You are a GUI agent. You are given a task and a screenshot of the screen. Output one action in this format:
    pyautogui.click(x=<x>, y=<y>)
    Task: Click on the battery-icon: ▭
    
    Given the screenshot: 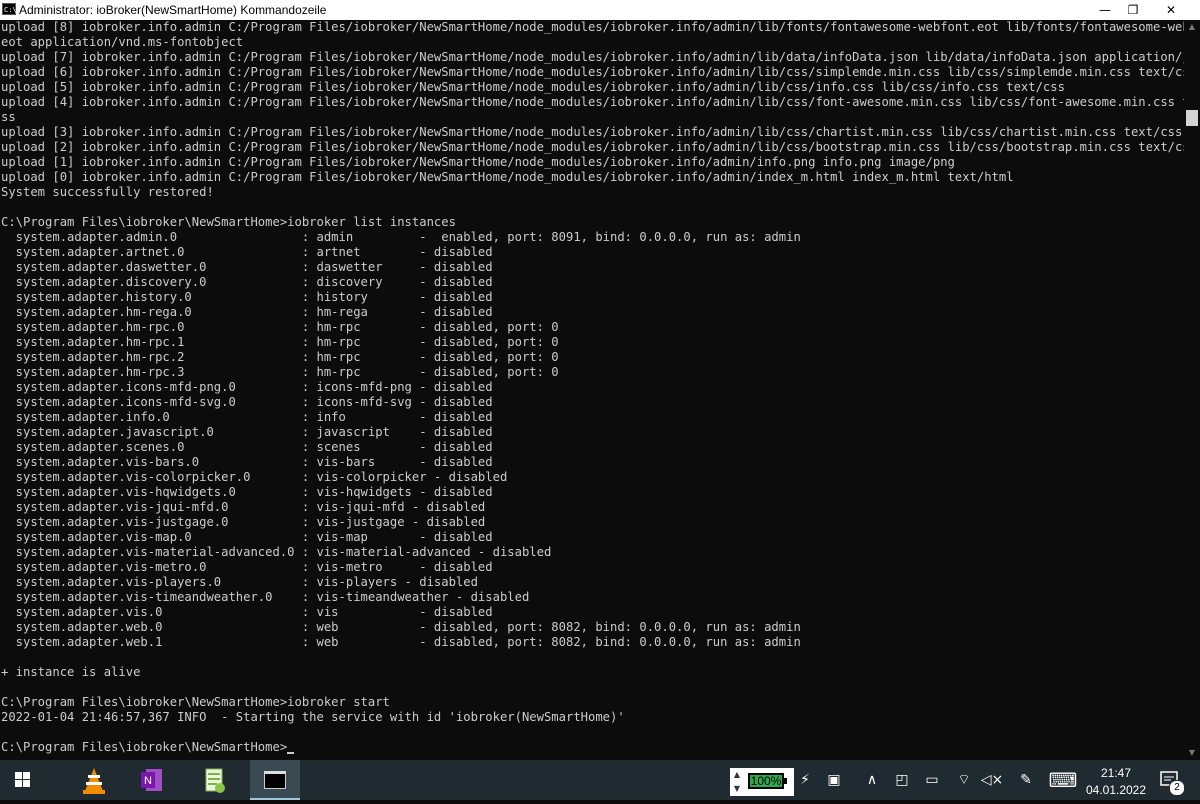 What is the action you would take?
    pyautogui.click(x=932, y=780)
    